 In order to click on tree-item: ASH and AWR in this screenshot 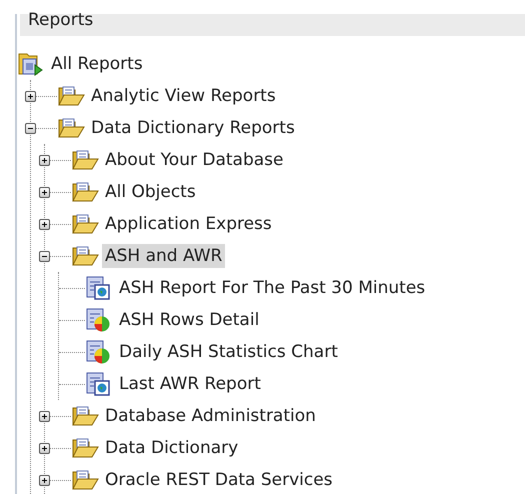, I will do `click(164, 256)`.